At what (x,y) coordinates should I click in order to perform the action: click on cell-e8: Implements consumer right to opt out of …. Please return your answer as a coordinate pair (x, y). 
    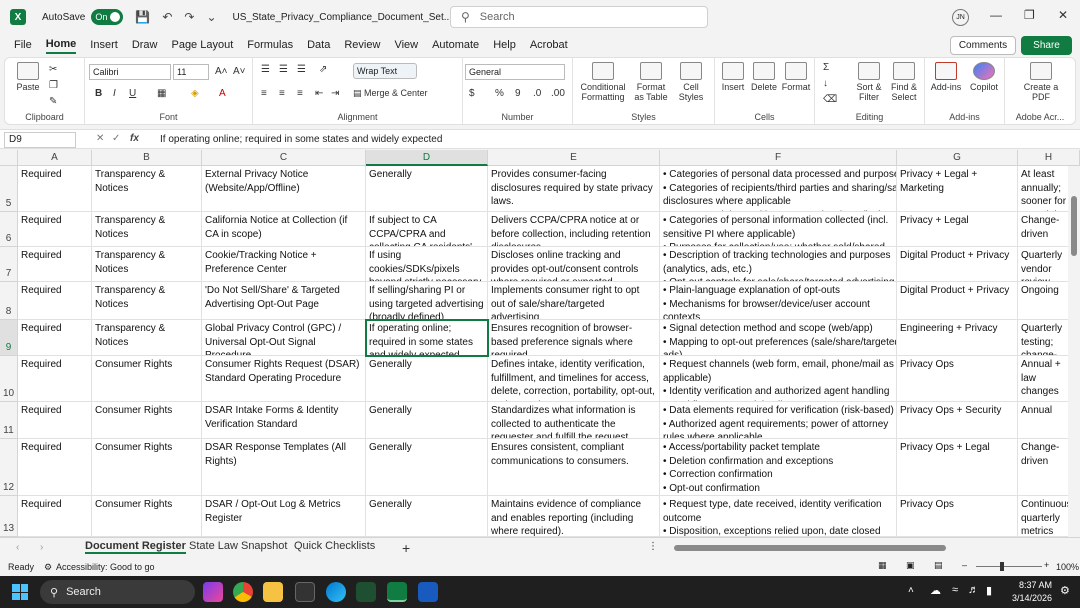
    Looking at the image, I should click on (574, 301).